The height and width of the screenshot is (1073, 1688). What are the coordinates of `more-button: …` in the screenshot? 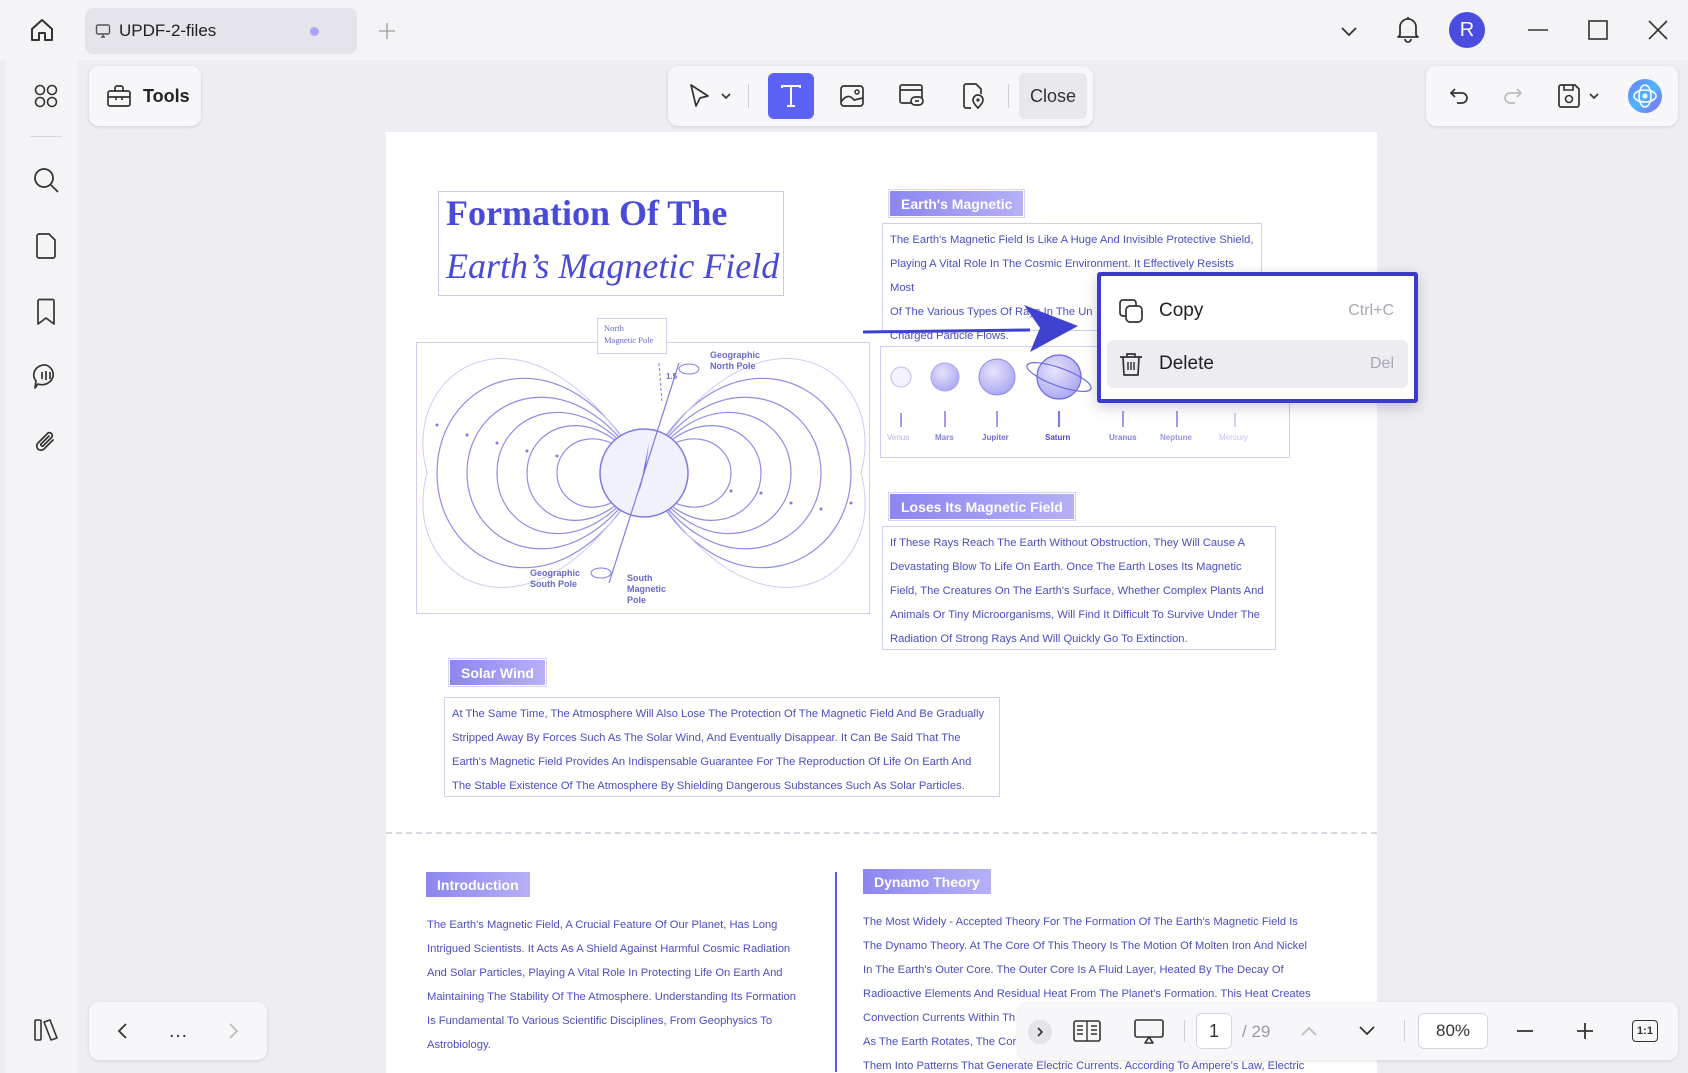 It's located at (178, 1031).